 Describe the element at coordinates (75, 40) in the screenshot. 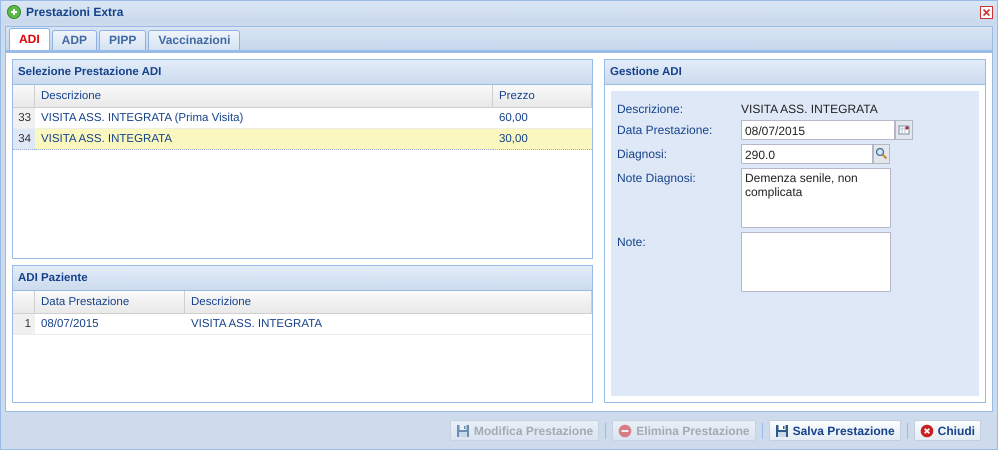

I see `tab: ADP` at that location.